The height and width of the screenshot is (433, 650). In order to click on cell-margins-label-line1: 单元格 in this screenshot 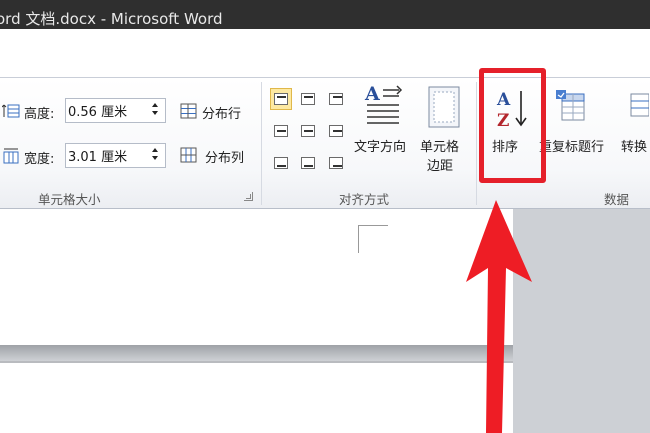, I will do `click(440, 147)`.